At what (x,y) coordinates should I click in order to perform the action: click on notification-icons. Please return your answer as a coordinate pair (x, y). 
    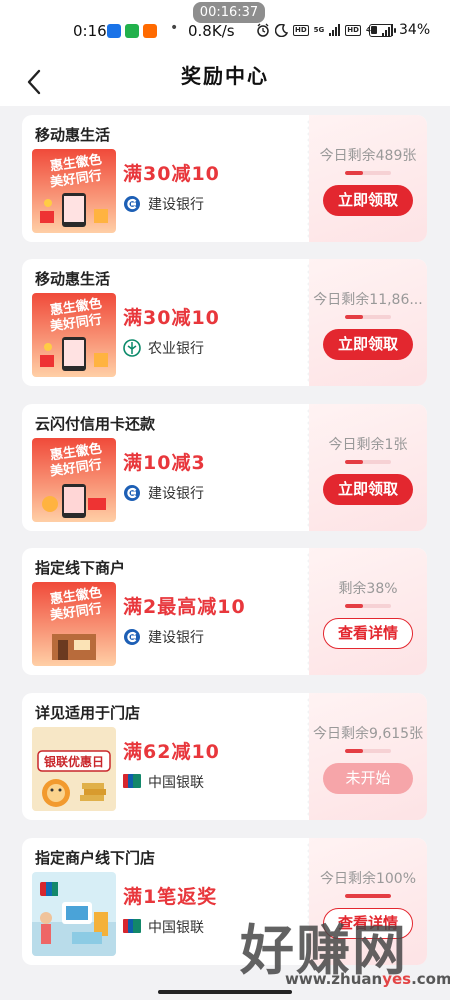
    Looking at the image, I should click on (132, 31).